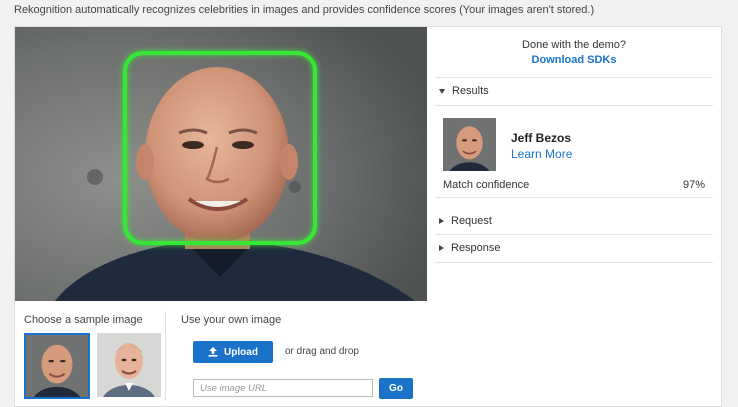 The height and width of the screenshot is (407, 738). I want to click on input-divider, so click(165, 356).